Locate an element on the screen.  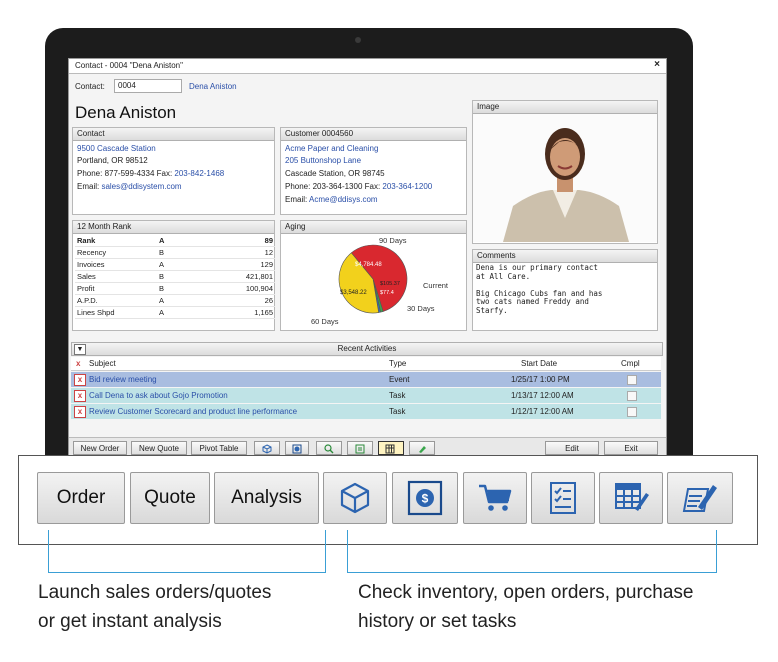
customer-phone: Phone: 203-364-1300 Fax: is located at coordinates (334, 186).